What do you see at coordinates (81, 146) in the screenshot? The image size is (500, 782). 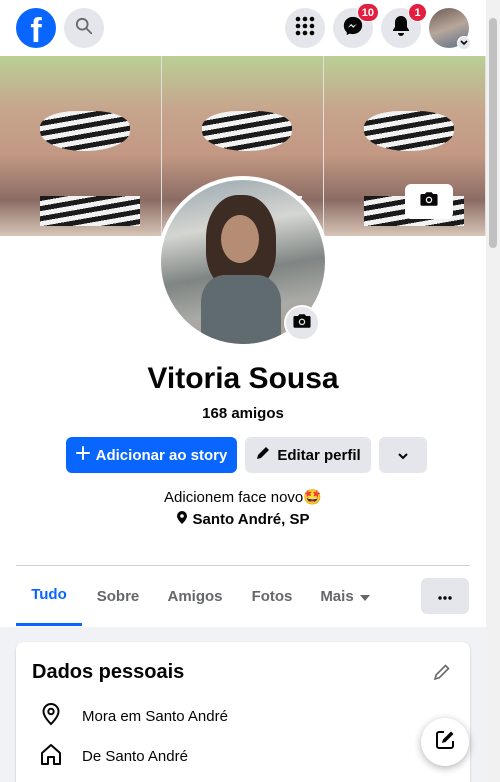 I see `cover-photo-tile` at bounding box center [81, 146].